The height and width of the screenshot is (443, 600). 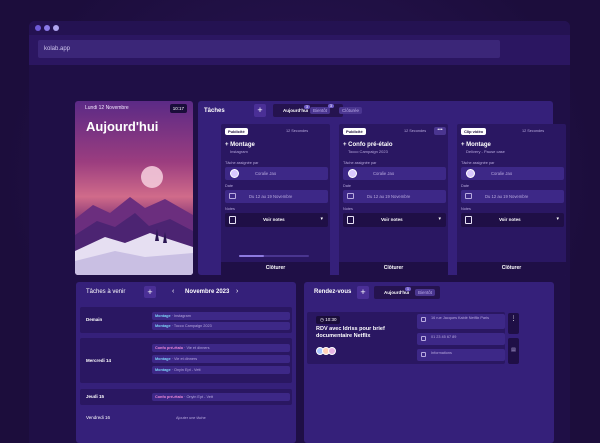 I want to click on window-titlebar, so click(x=299, y=28).